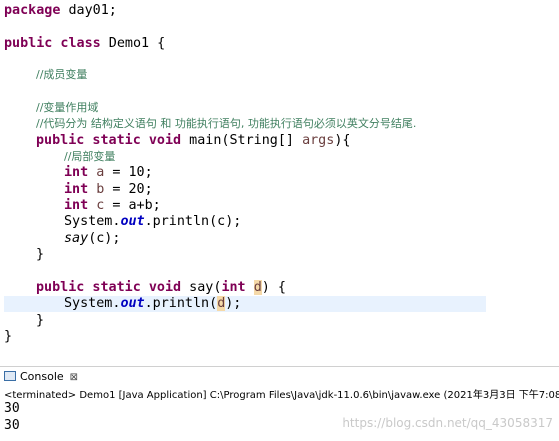 This screenshot has height=441, width=559. I want to click on code-comment: //成员变量, so click(61, 75).